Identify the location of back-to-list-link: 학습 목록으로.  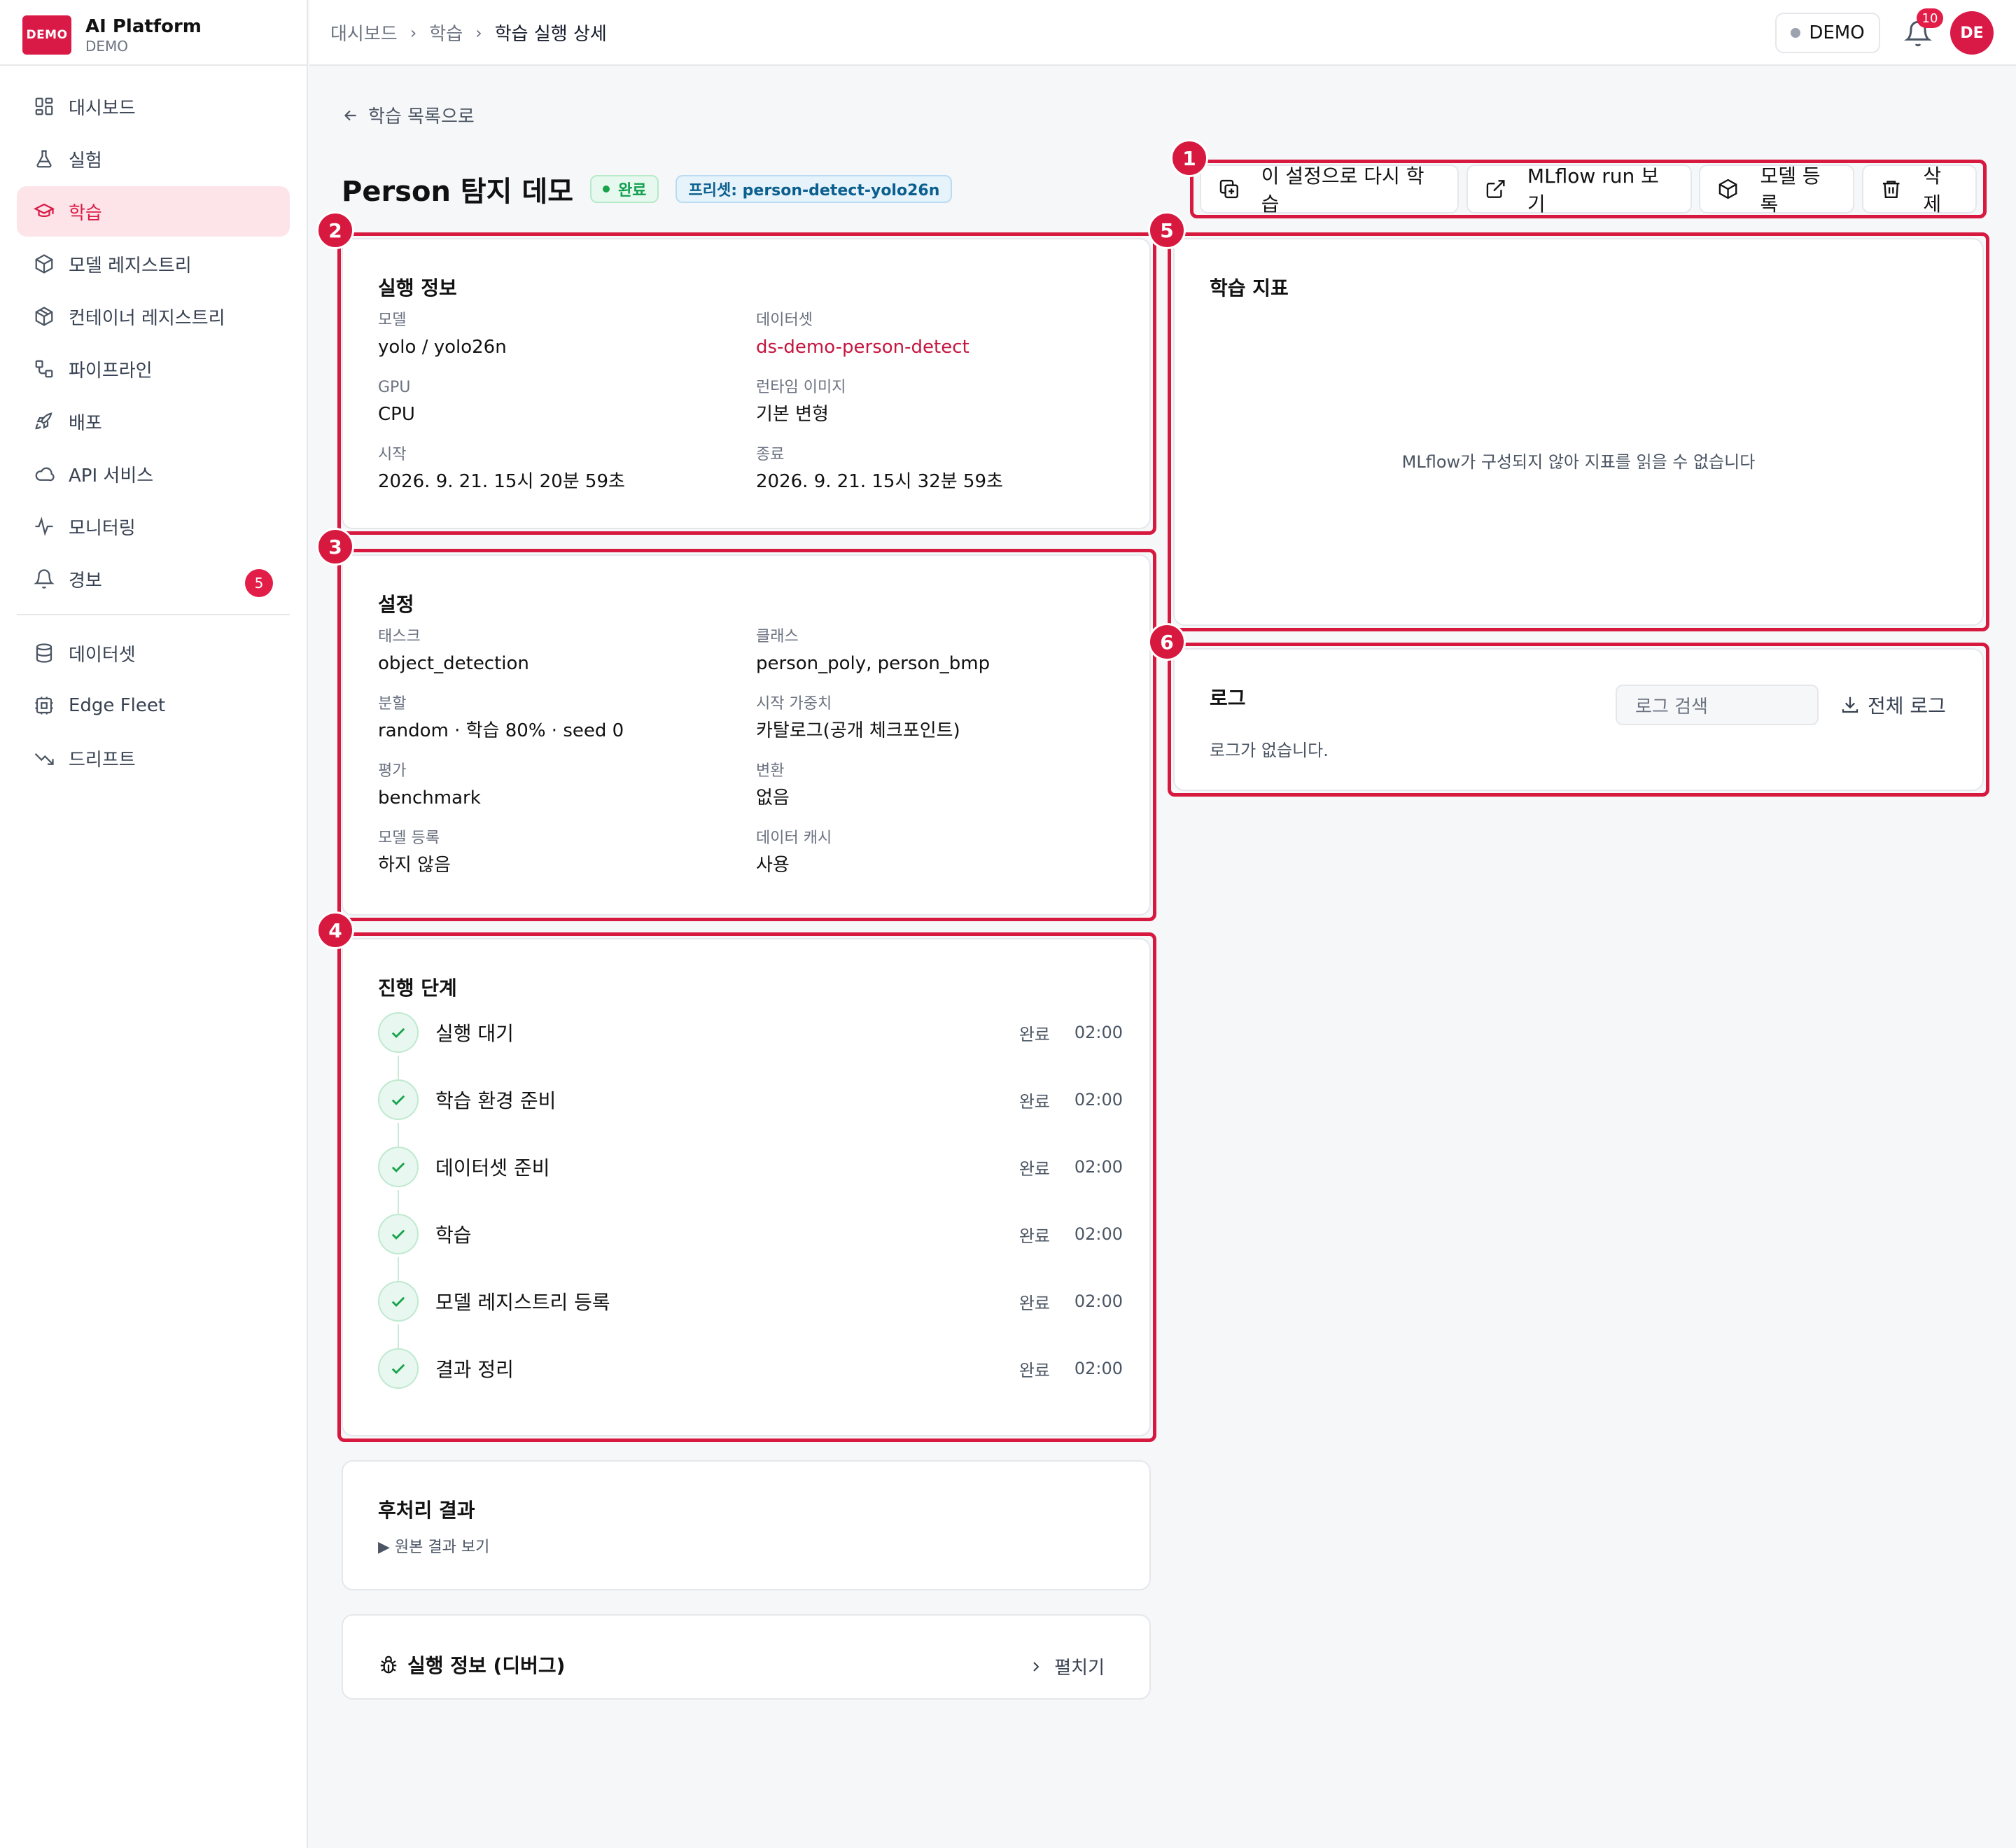
(408, 115).